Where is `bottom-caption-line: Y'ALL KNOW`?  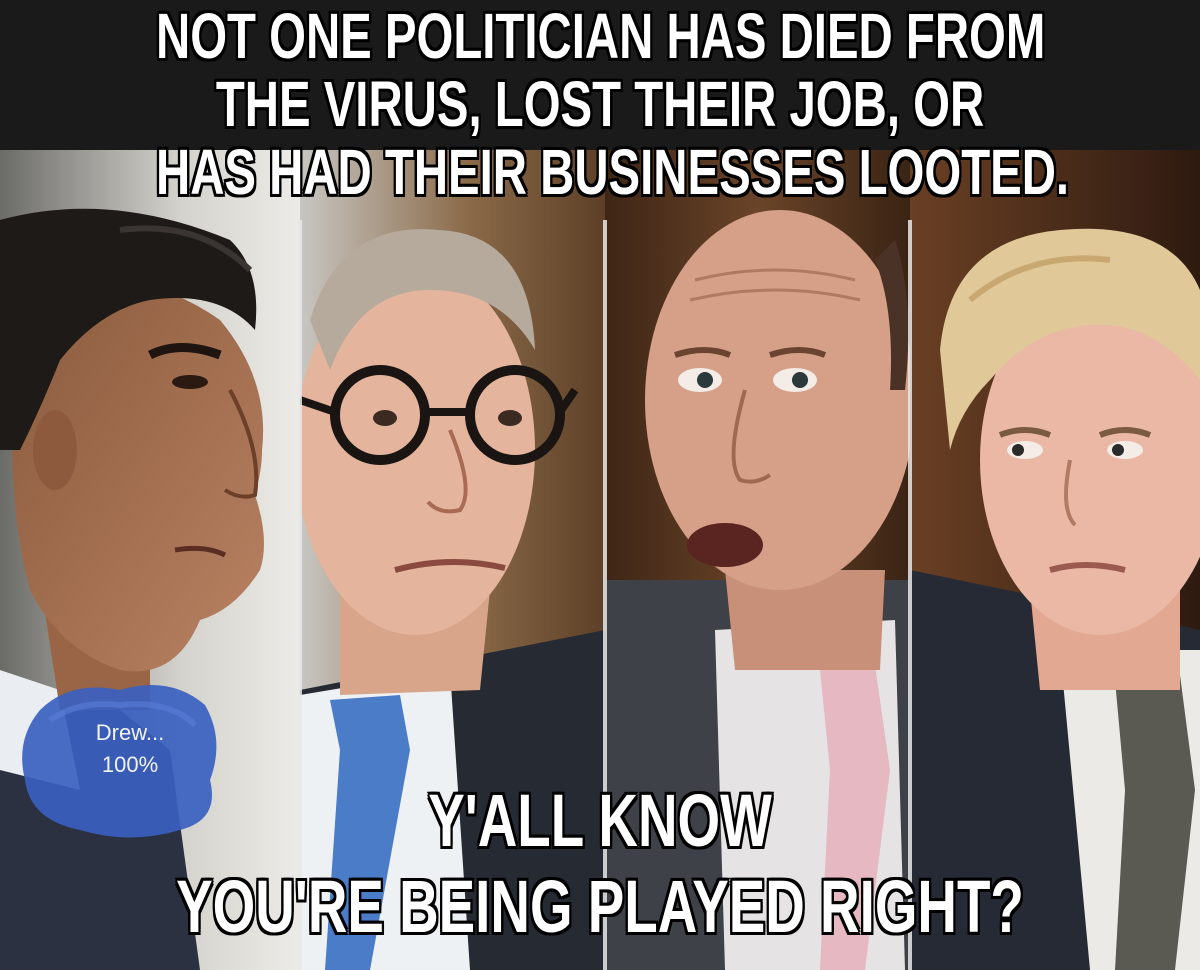
bottom-caption-line: Y'ALL KNOW is located at coordinates (600, 820).